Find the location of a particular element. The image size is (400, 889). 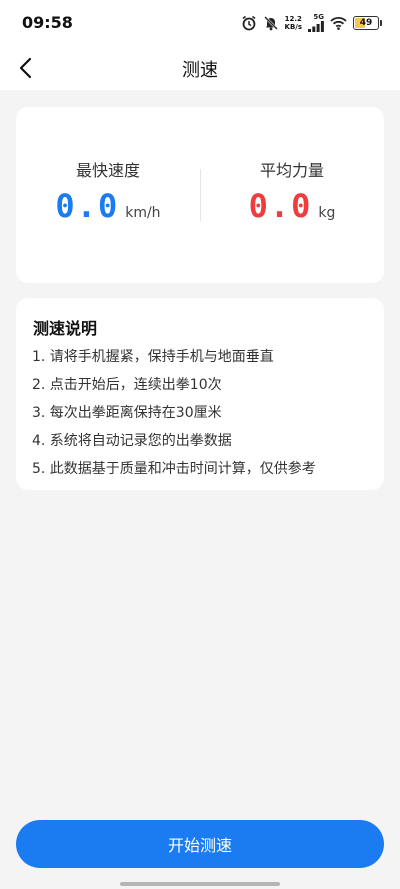

net-speed-unit: KB/s is located at coordinates (293, 27).